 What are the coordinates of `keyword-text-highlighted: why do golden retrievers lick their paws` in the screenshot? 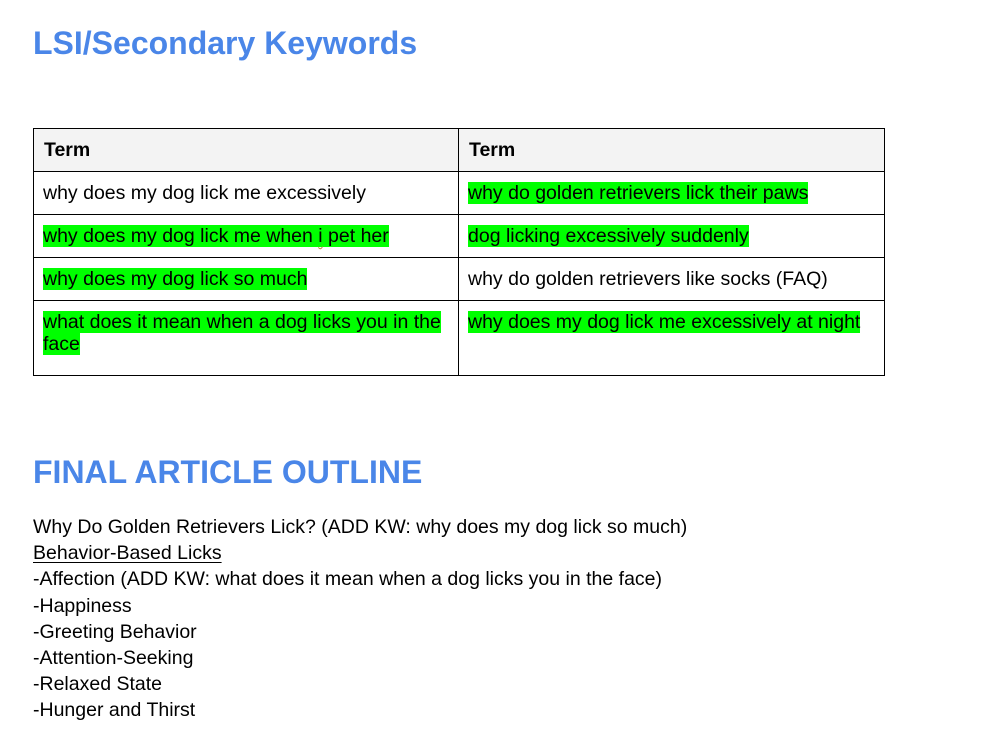 It's located at (638, 193).